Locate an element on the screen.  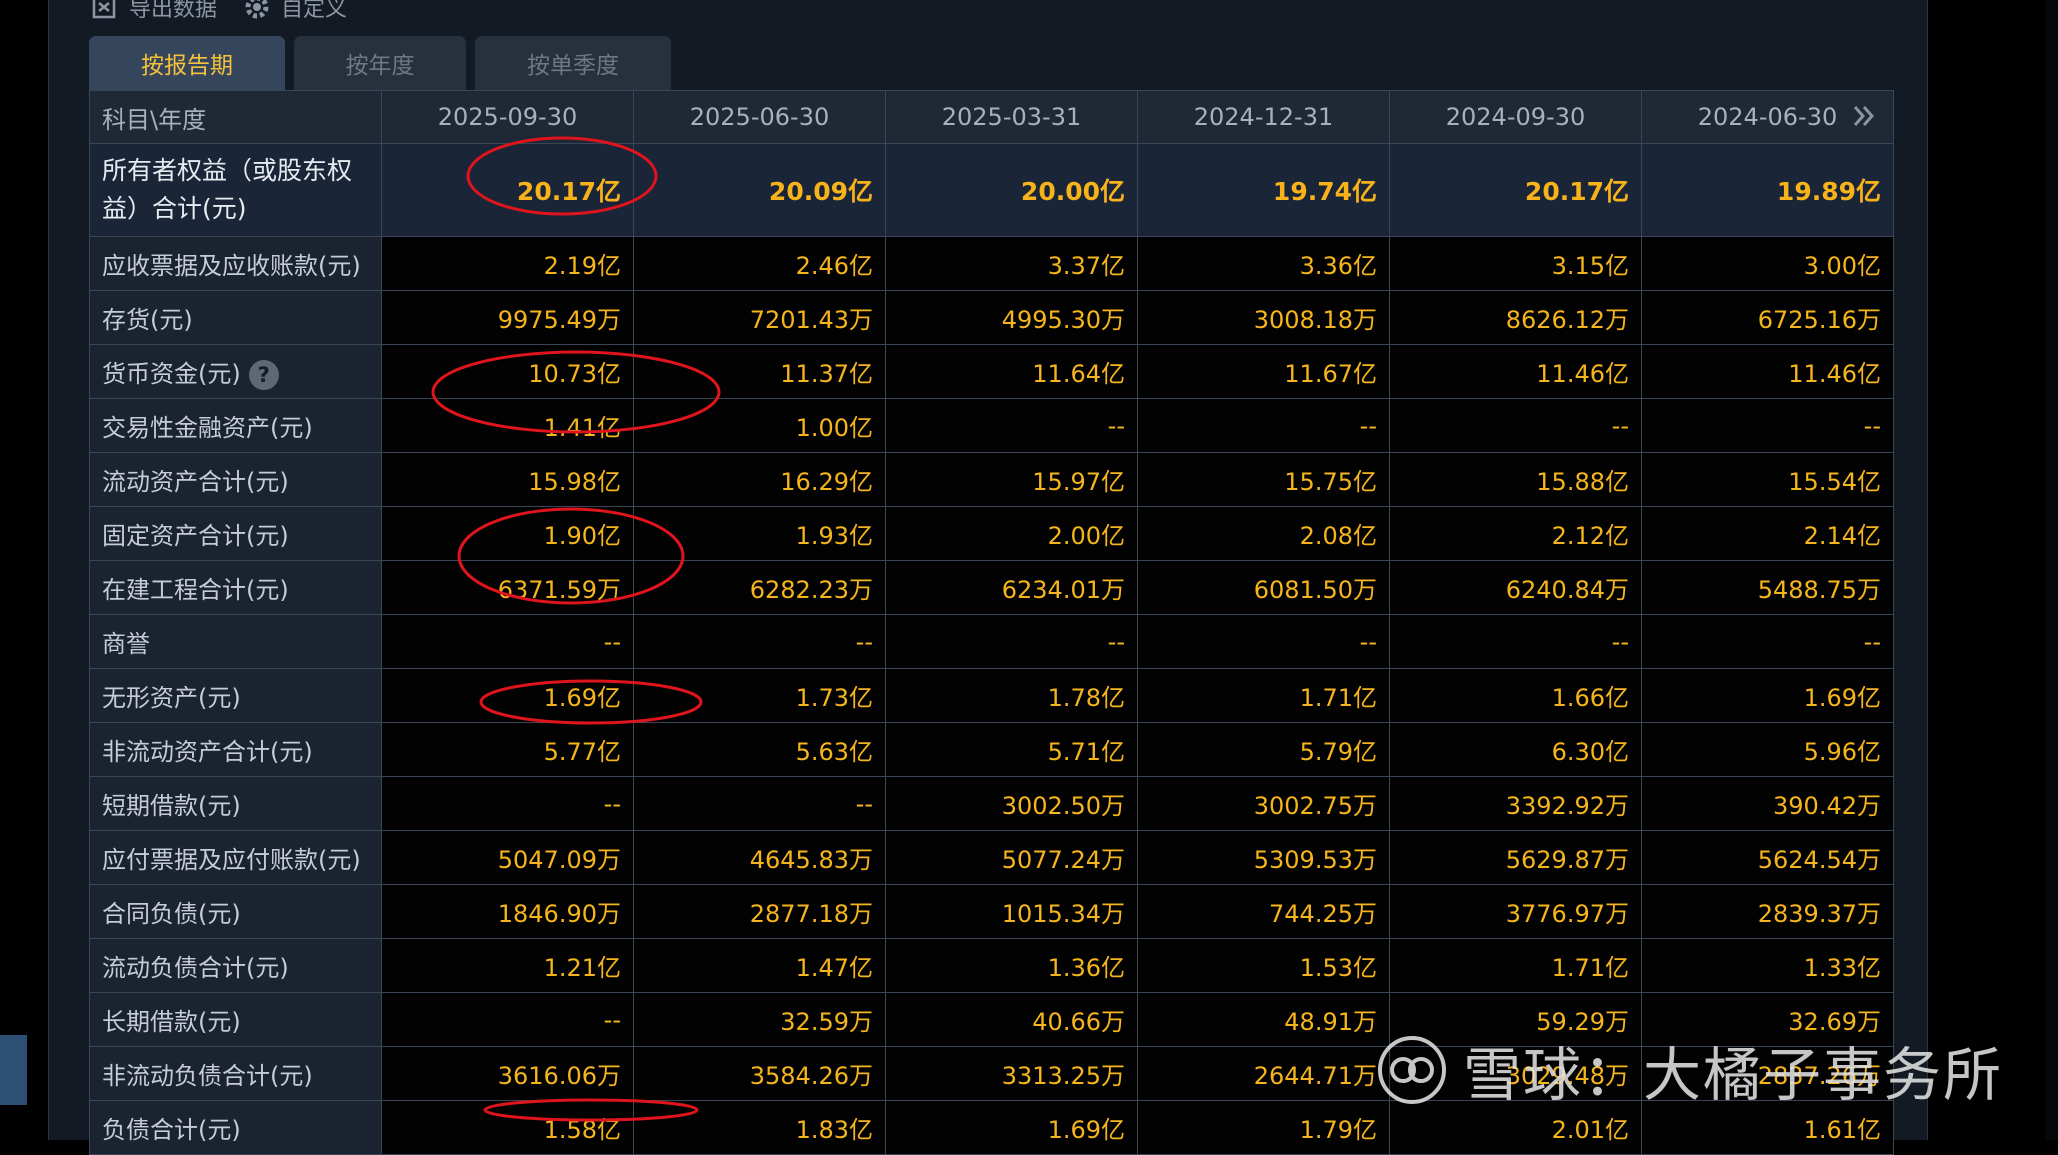
annotation-layer is located at coordinates (576, 629).